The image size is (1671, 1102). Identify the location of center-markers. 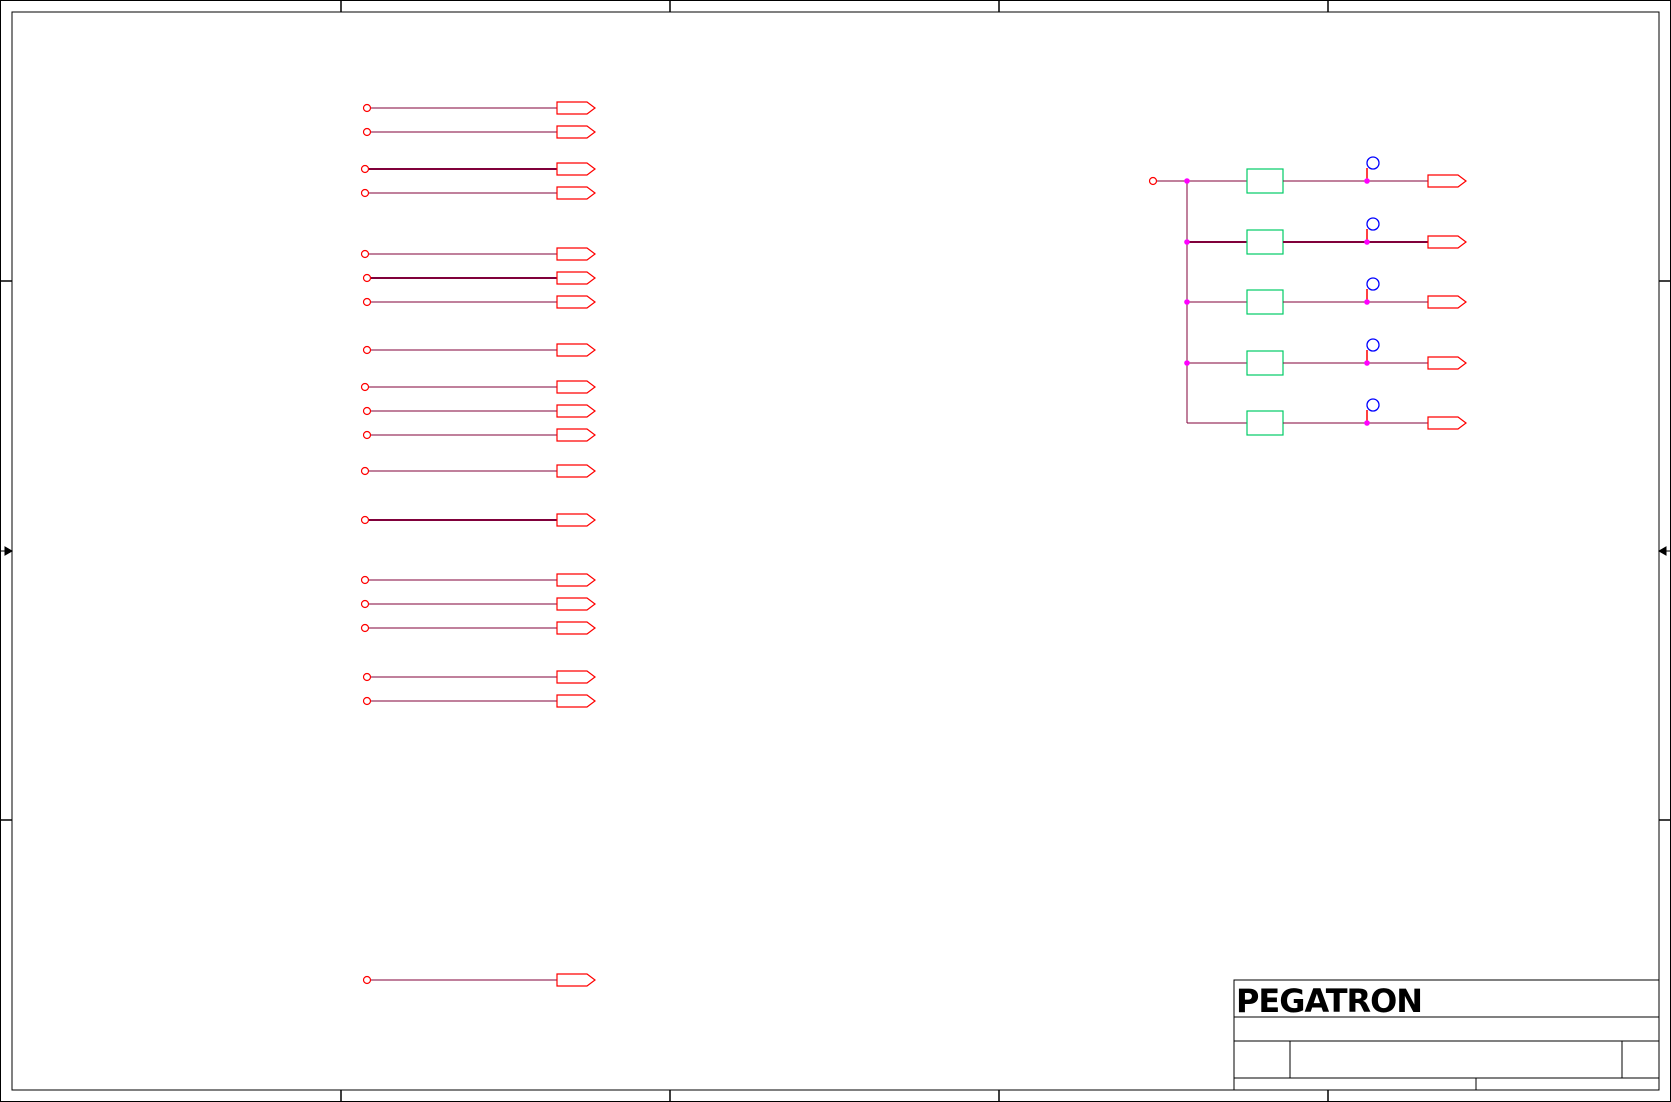
(835, 551).